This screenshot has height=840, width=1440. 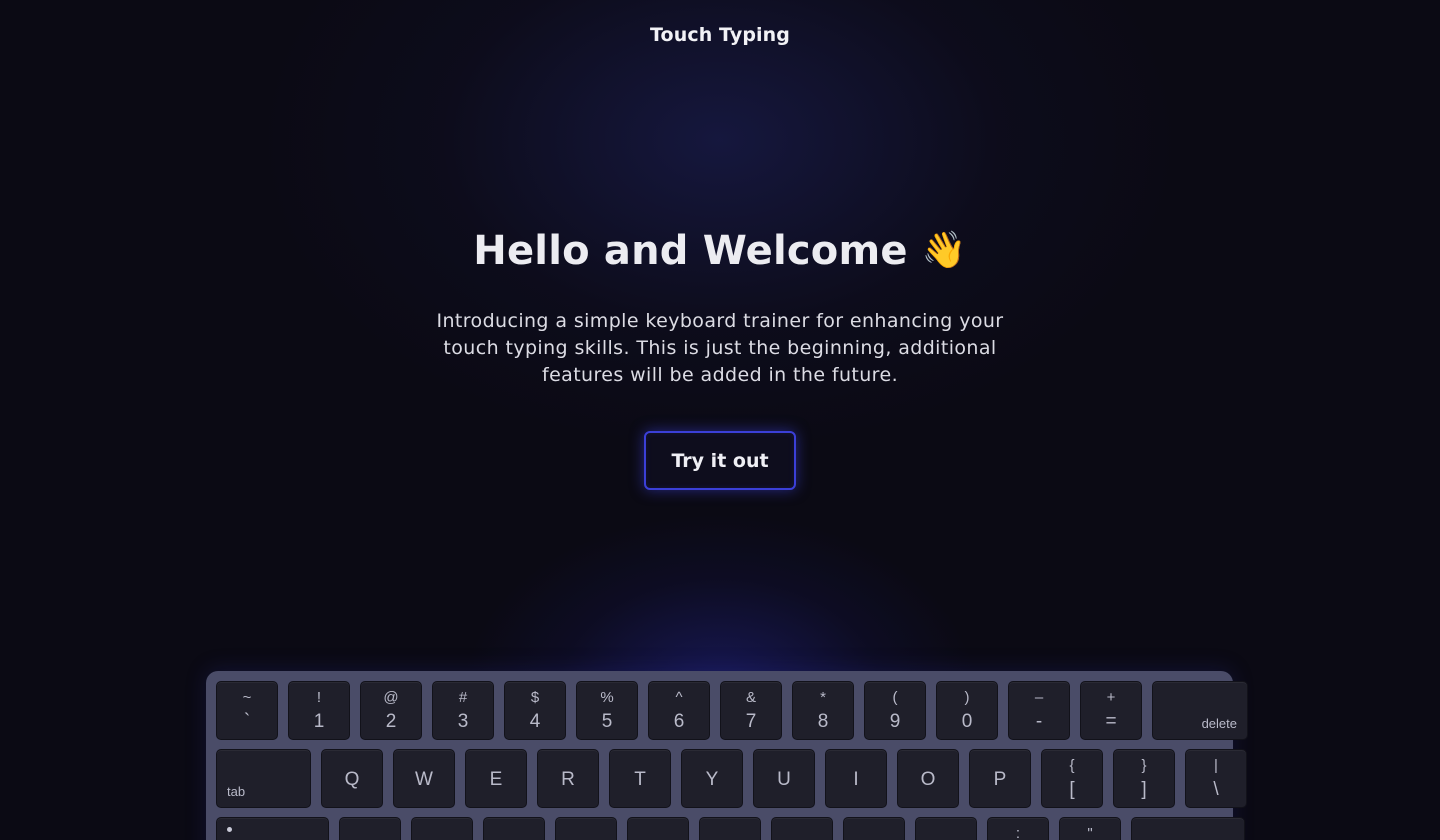 What do you see at coordinates (967, 697) in the screenshot?
I see `key-shift-label: )` at bounding box center [967, 697].